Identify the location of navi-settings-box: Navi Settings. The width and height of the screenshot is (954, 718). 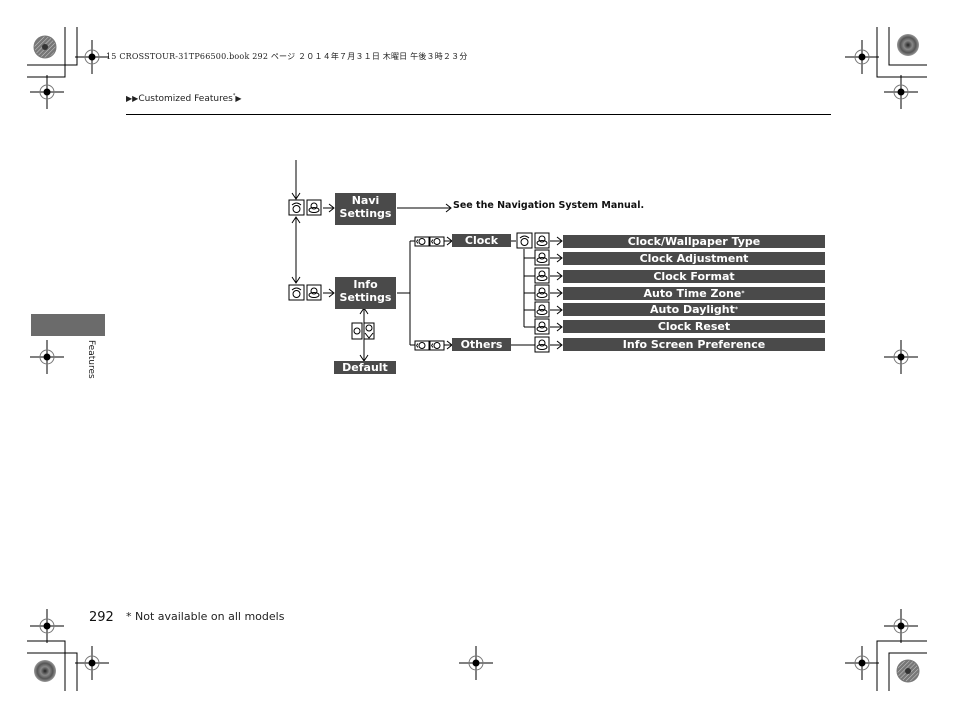
(365, 209).